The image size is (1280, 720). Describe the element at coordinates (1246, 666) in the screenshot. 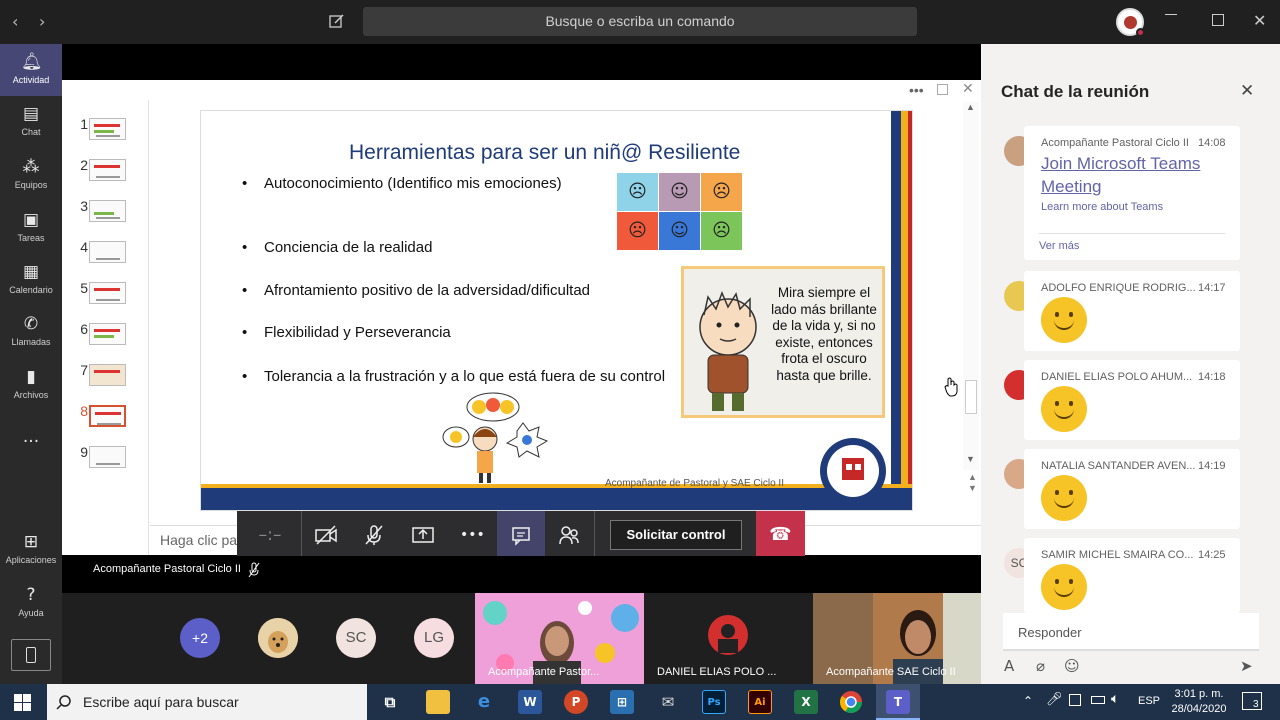

I see `send-icon: ➤` at that location.